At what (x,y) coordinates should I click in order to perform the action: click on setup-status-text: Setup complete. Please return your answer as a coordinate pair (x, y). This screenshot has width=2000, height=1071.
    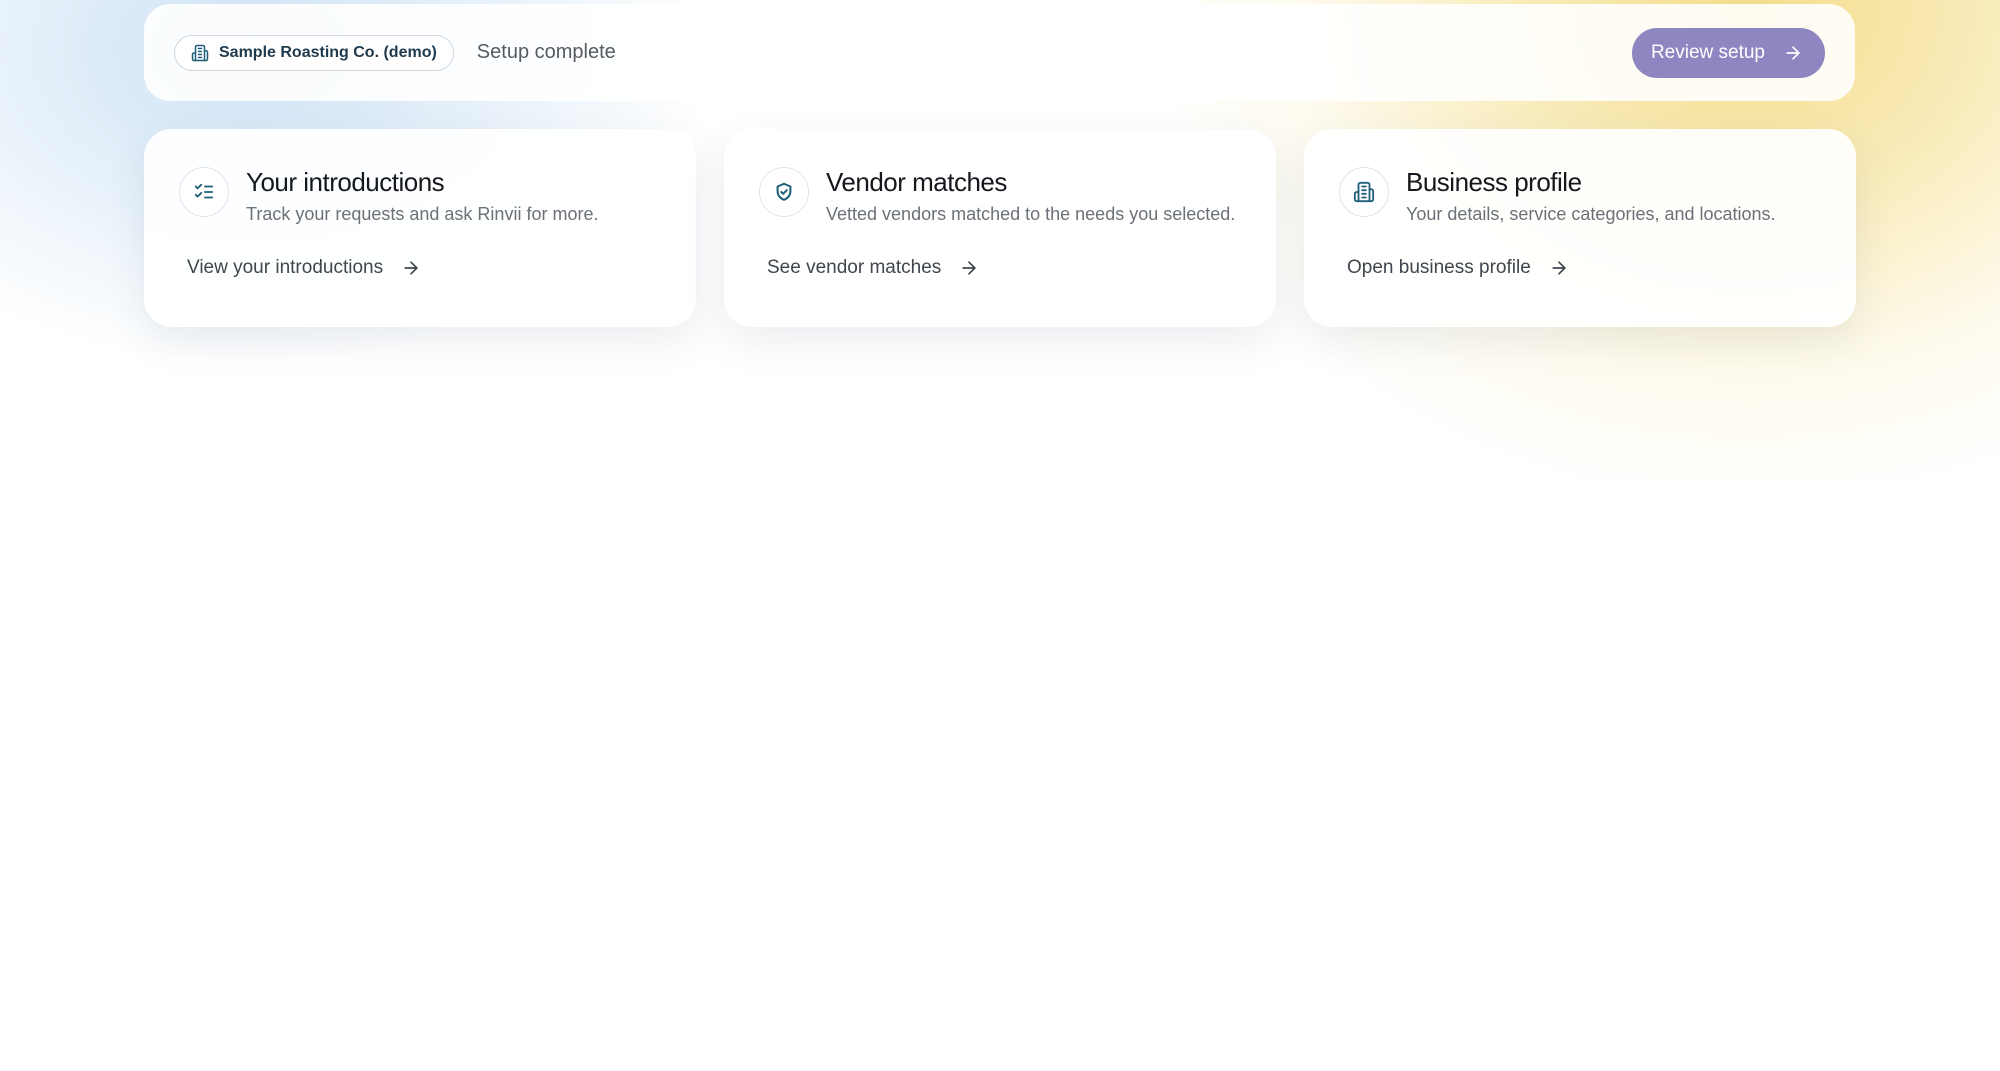
    Looking at the image, I should click on (546, 52).